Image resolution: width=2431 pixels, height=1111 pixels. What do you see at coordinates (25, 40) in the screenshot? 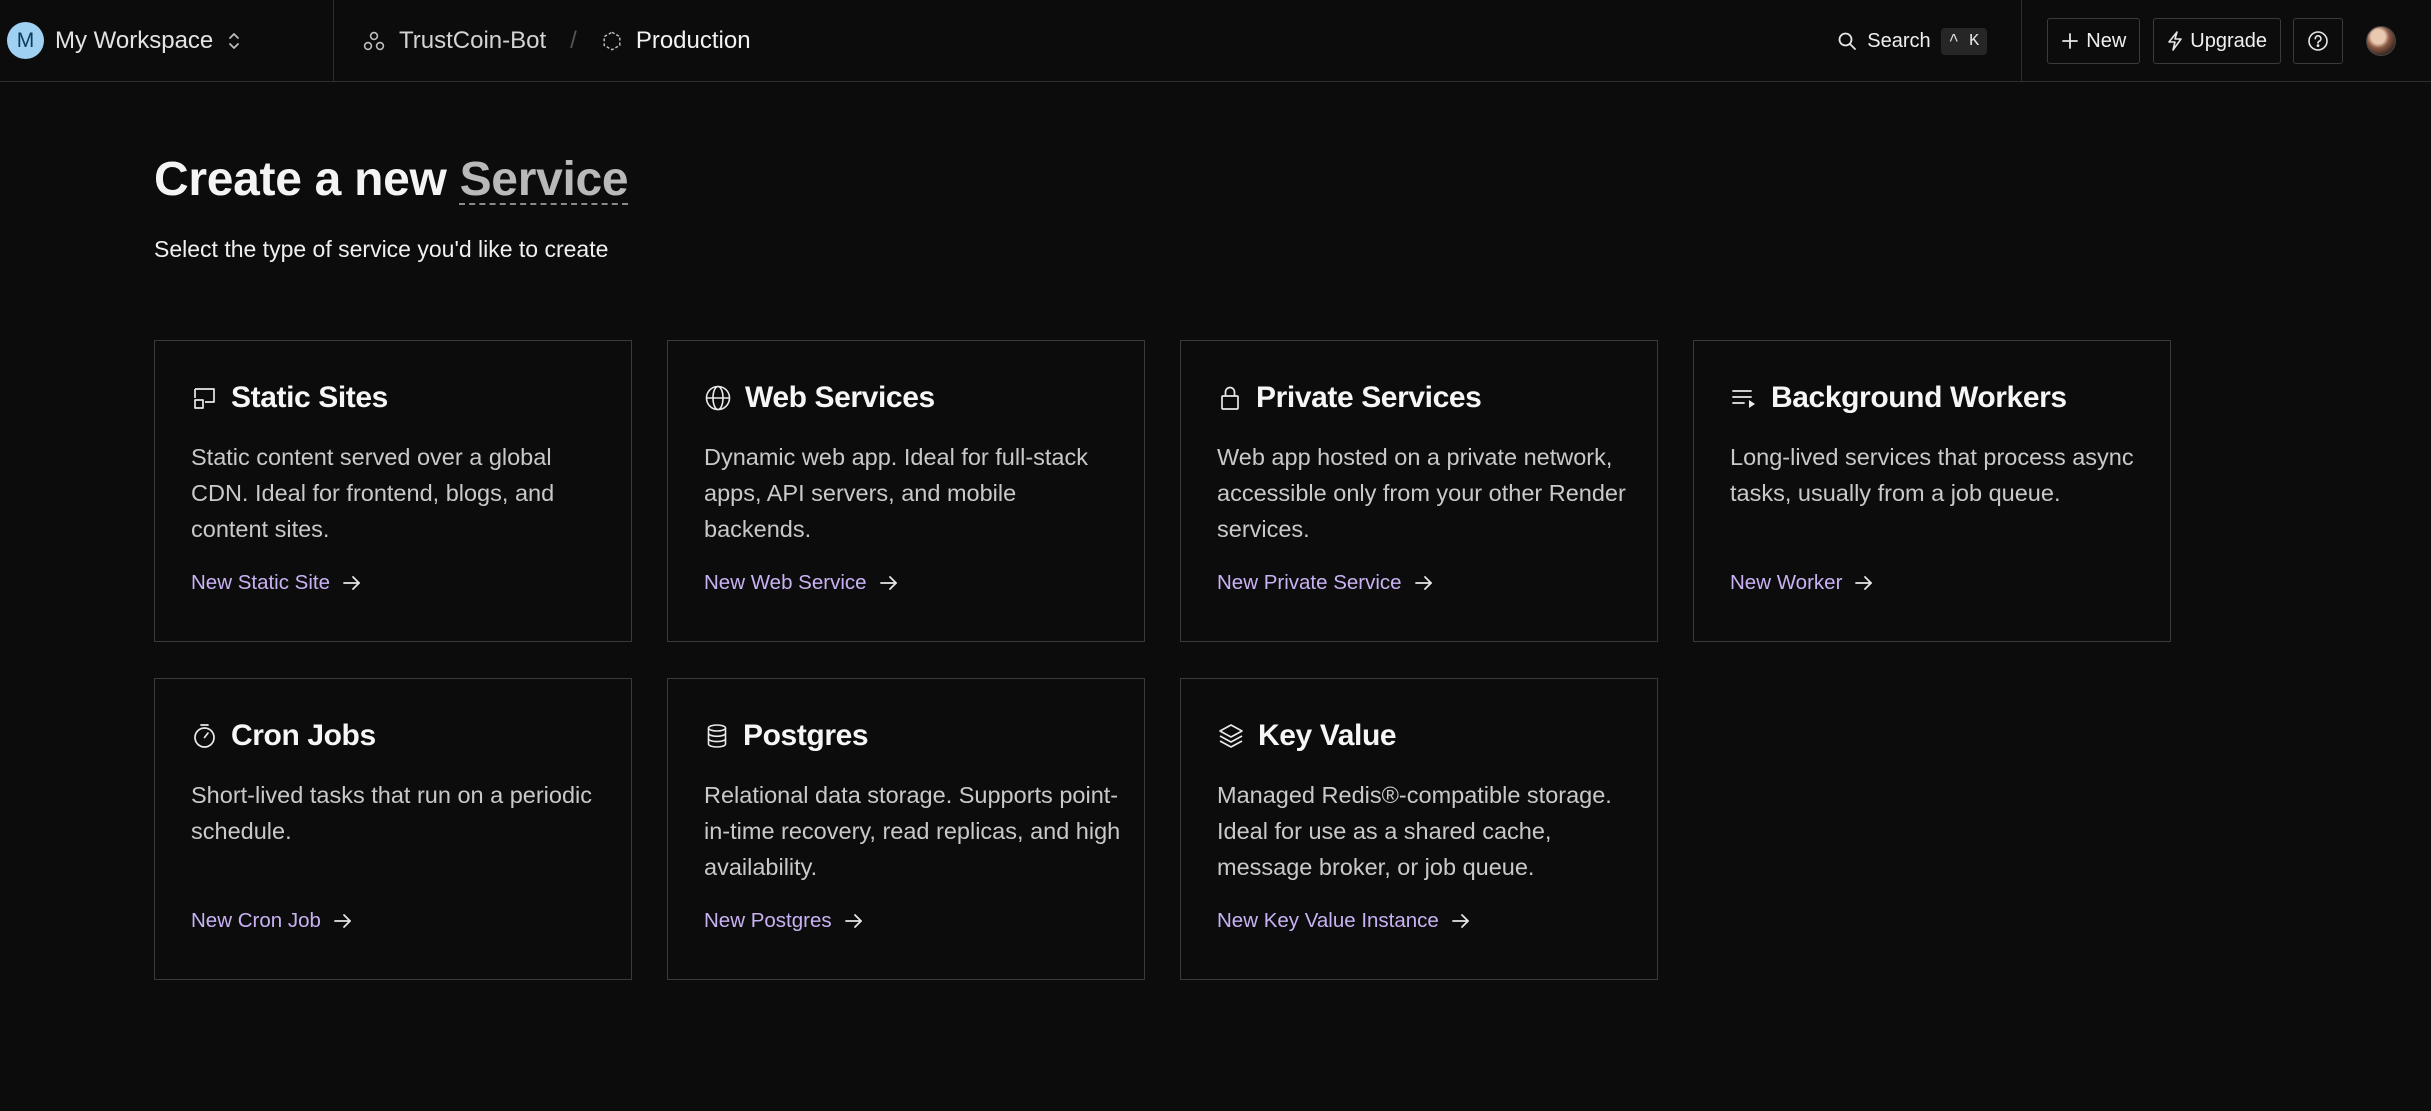
I see `workspace-avatar: M` at bounding box center [25, 40].